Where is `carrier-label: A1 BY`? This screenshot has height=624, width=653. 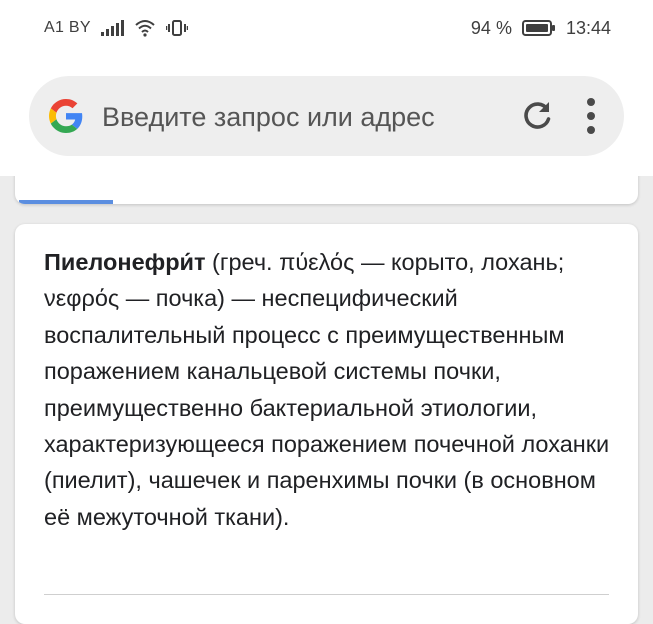
carrier-label: A1 BY is located at coordinates (67, 27).